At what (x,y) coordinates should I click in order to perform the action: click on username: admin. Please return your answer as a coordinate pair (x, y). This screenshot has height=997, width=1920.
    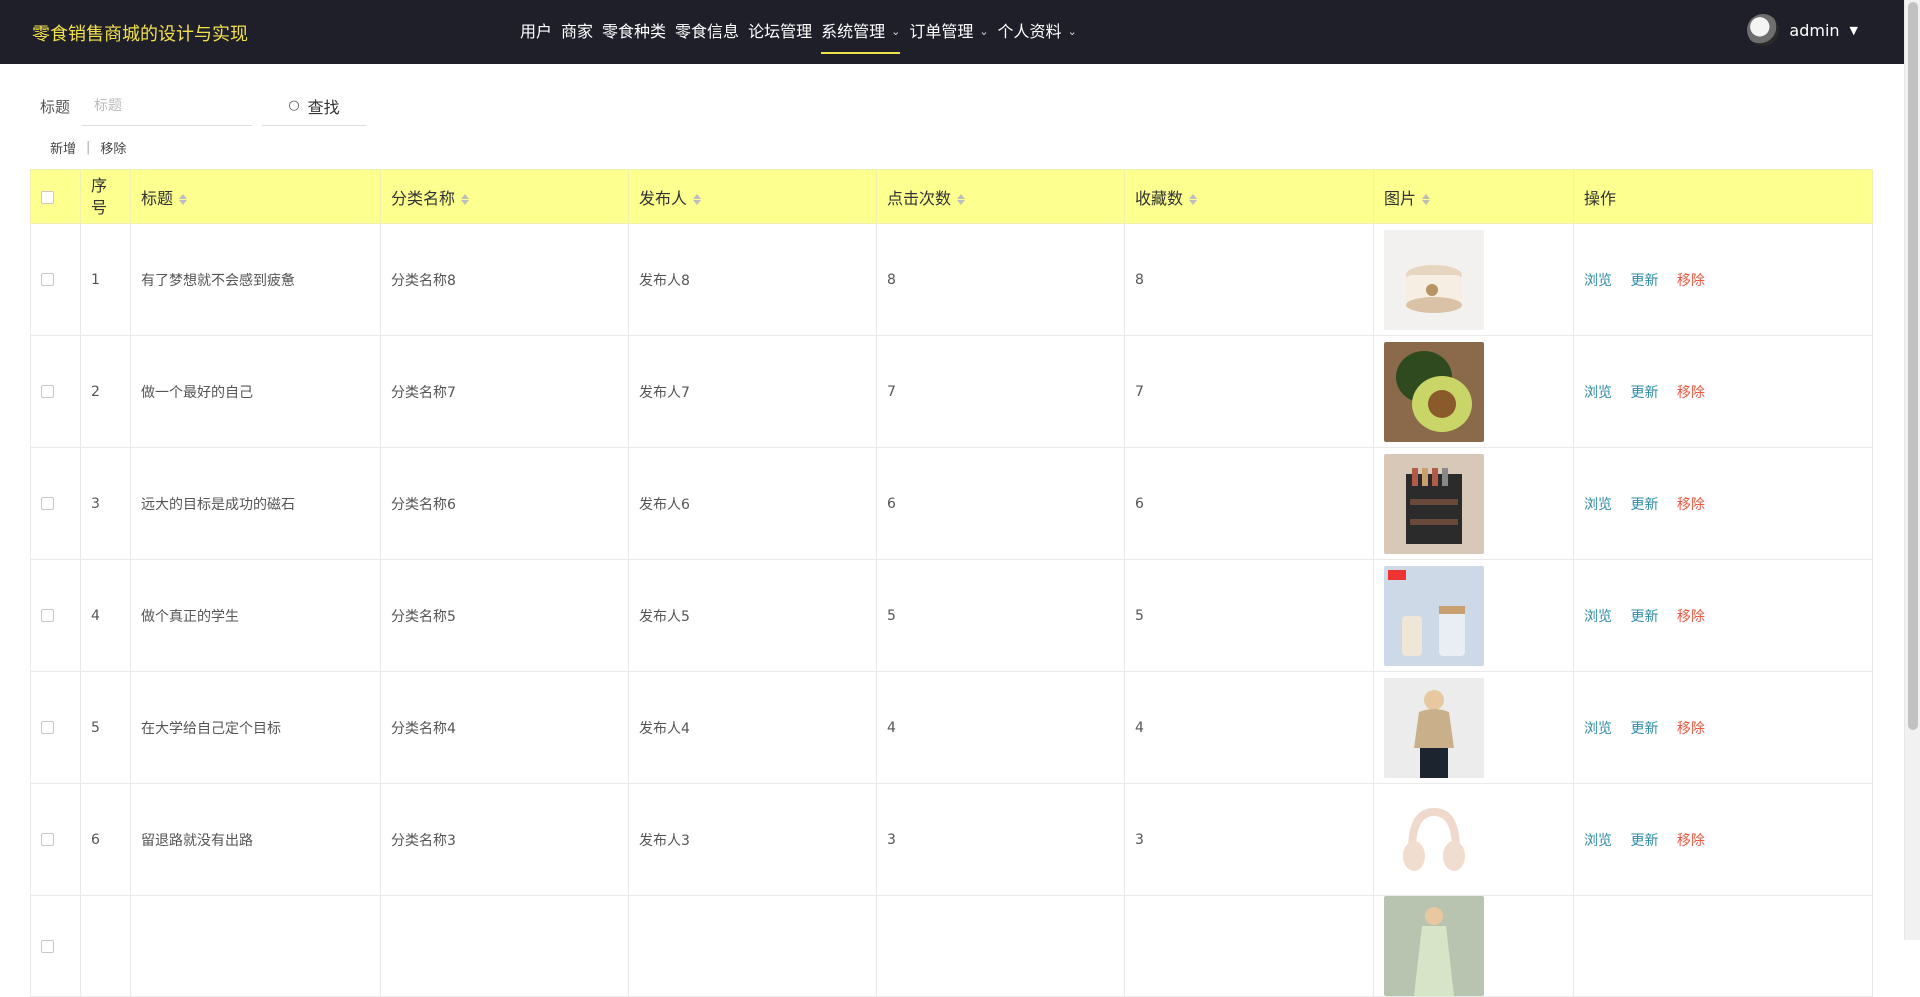
    Looking at the image, I should click on (1814, 30).